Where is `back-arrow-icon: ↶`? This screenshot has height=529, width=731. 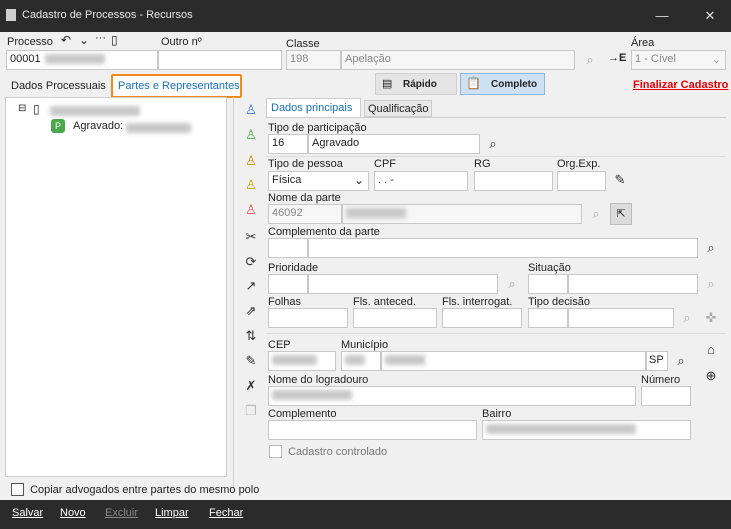 back-arrow-icon: ↶ is located at coordinates (66, 40).